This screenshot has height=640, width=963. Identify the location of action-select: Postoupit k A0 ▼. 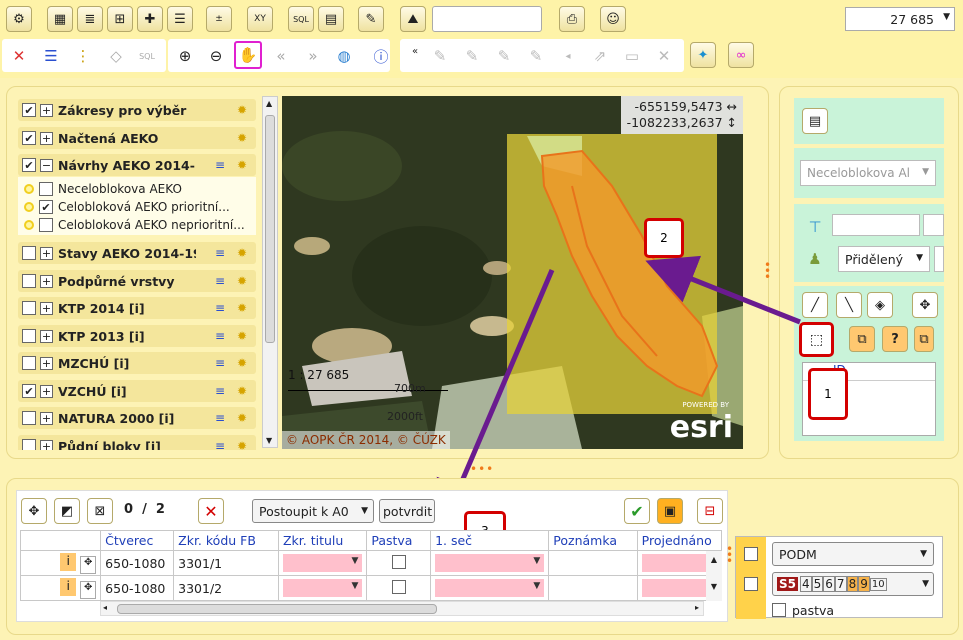
(313, 511).